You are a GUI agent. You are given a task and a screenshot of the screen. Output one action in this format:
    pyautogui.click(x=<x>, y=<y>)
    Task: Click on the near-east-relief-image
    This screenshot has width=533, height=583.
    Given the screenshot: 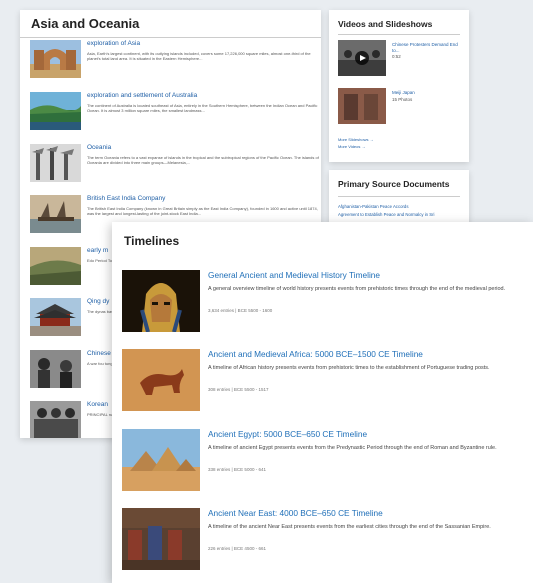 What is the action you would take?
    pyautogui.click(x=161, y=539)
    